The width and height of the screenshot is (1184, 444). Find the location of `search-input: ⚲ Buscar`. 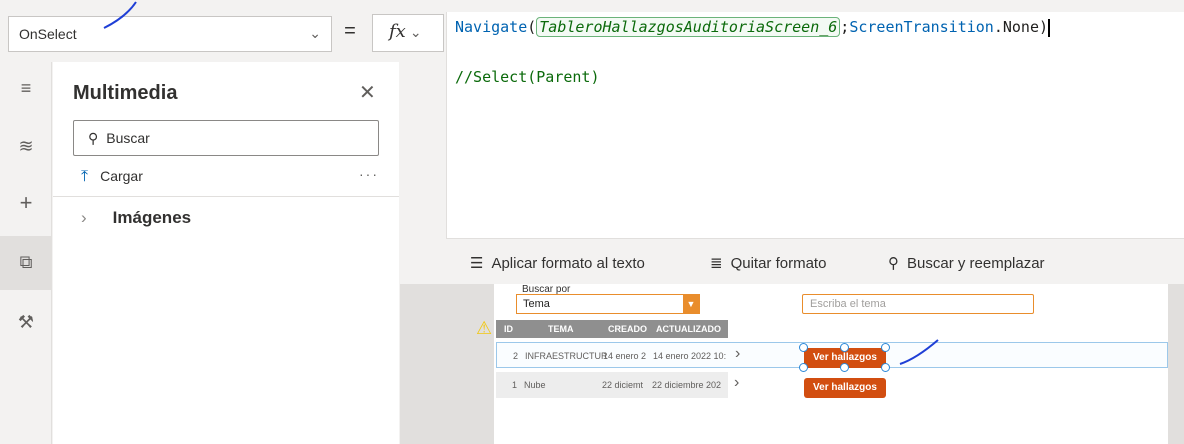

search-input: ⚲ Buscar is located at coordinates (226, 138).